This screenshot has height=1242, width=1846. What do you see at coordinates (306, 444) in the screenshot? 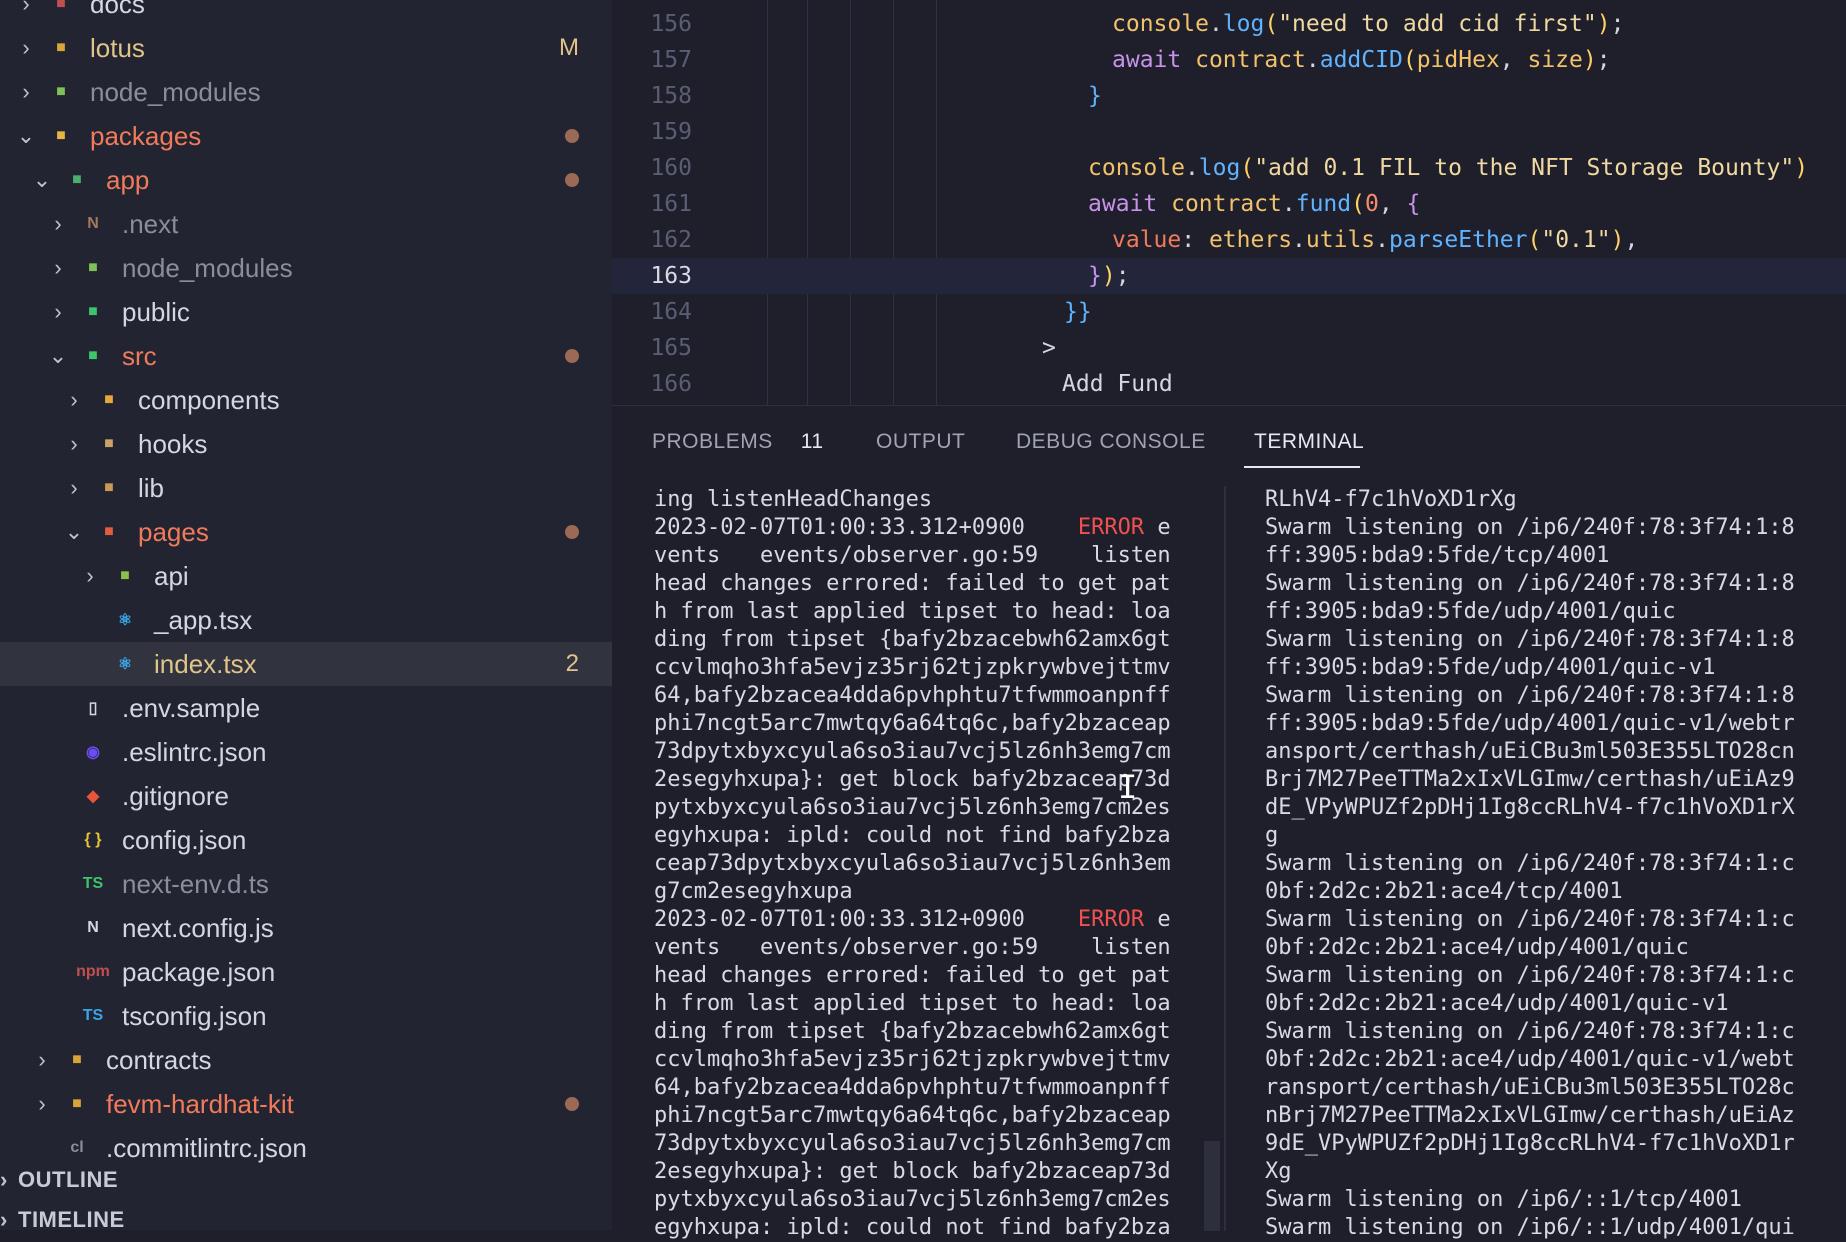
I see `tree-item: › ■ hooks` at bounding box center [306, 444].